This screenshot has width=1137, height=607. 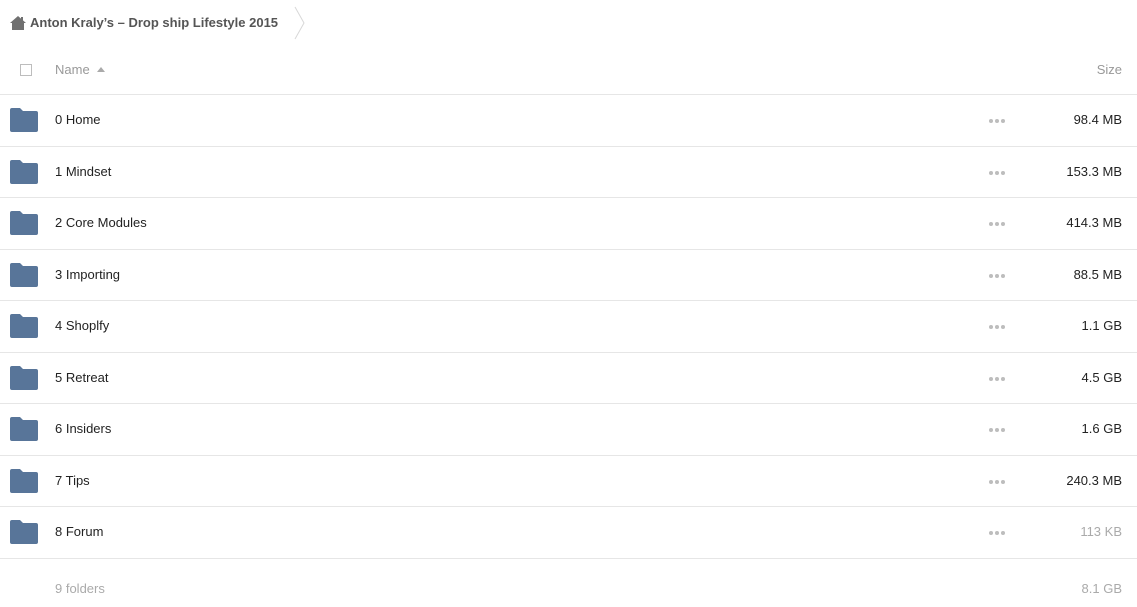 I want to click on folder-row: 8 Forum 113 KB, so click(x=568, y=533).